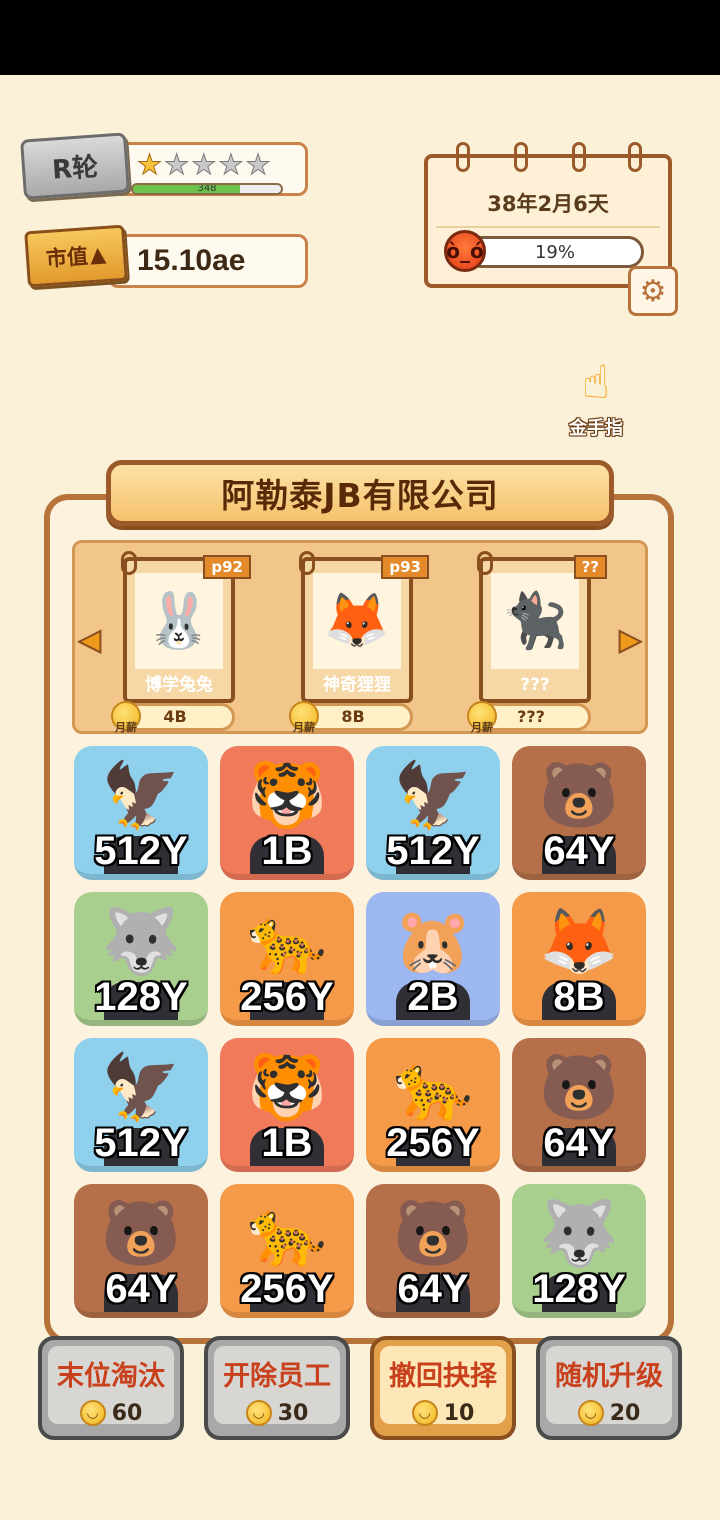 The height and width of the screenshot is (1520, 720). I want to click on action-cost-value: 10, so click(459, 1413).